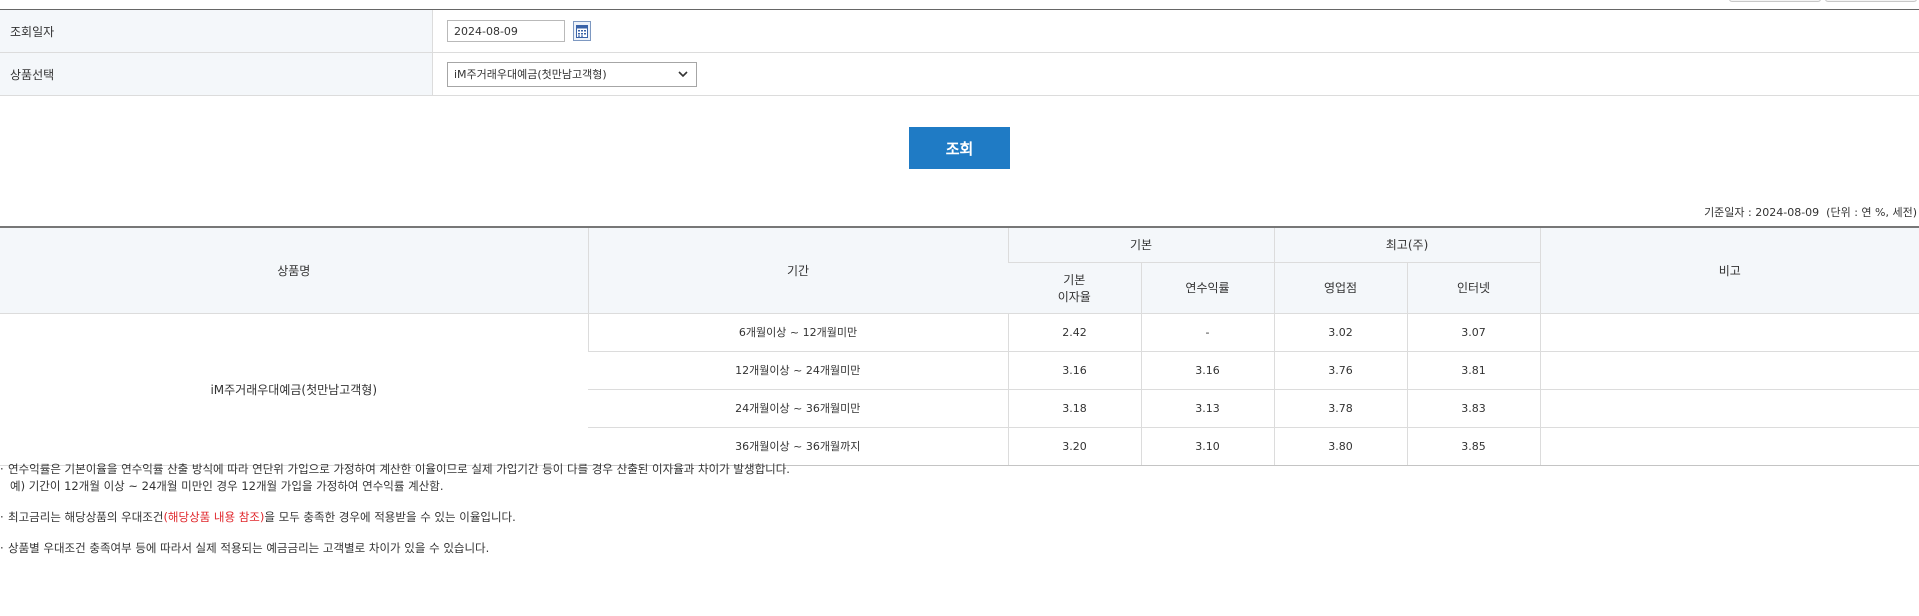  What do you see at coordinates (1140, 244) in the screenshot?
I see `header-basic: 기본` at bounding box center [1140, 244].